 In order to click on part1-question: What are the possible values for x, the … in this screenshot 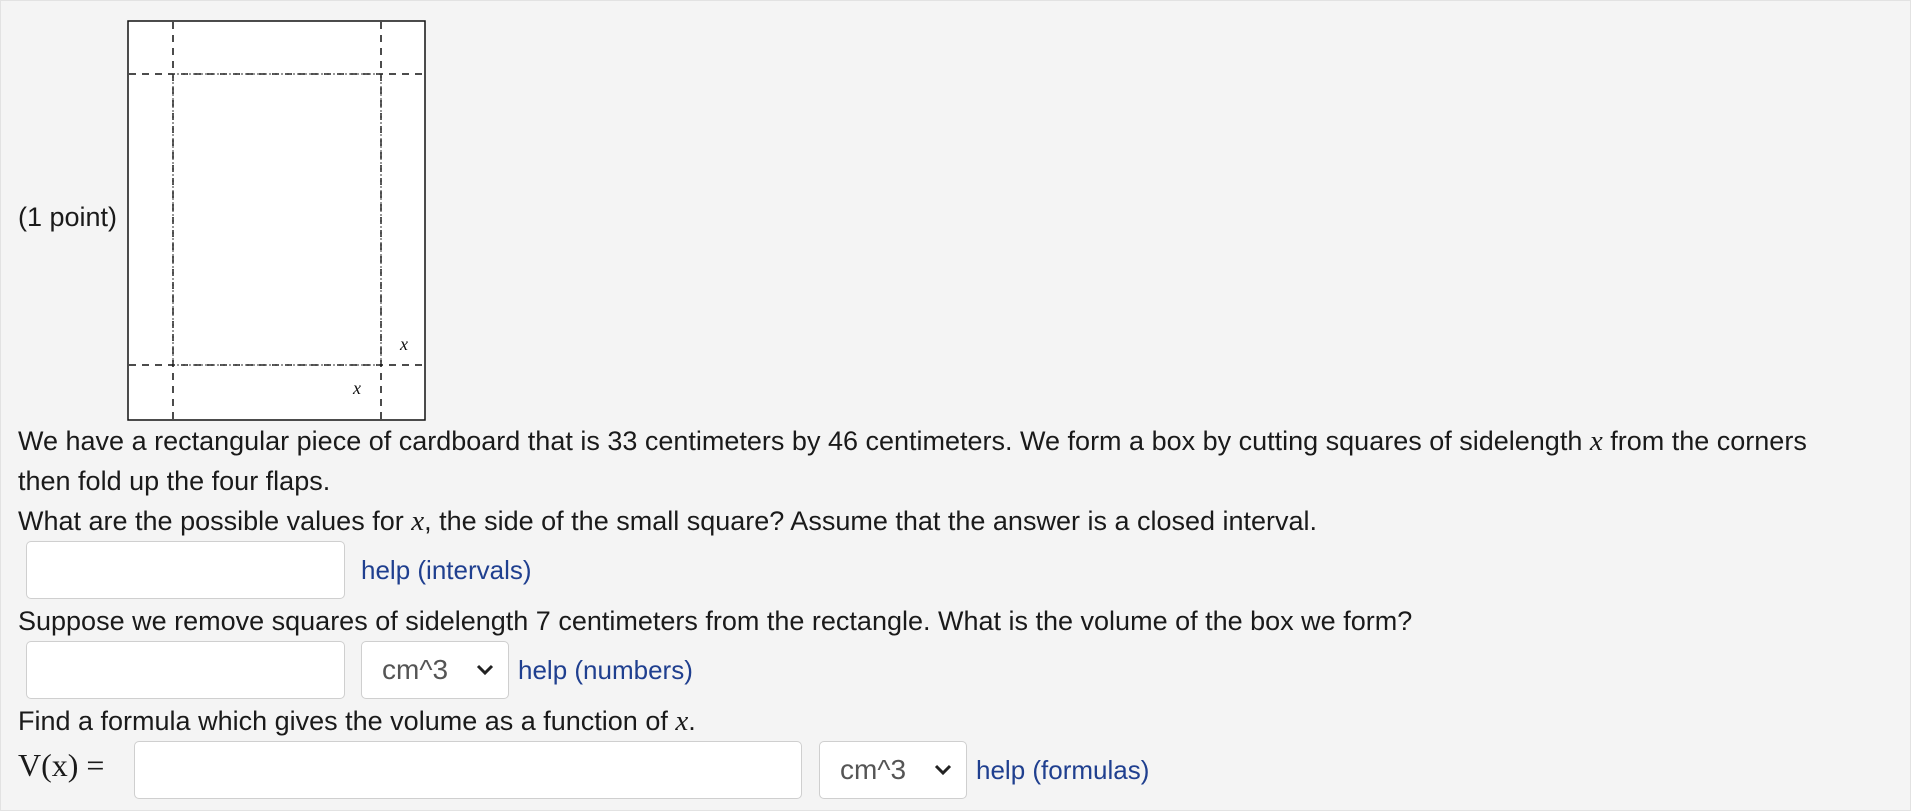, I will do `click(667, 521)`.